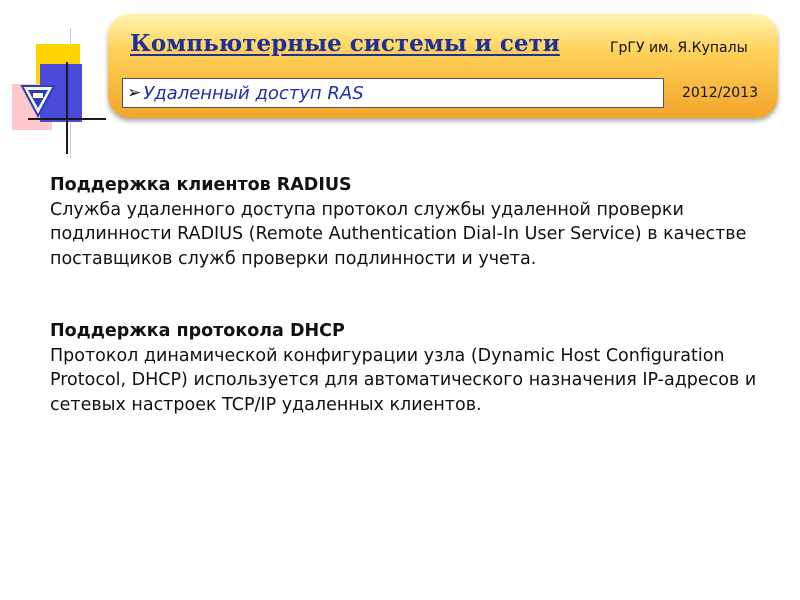  What do you see at coordinates (38, 101) in the screenshot?
I see `university-emblem-icon` at bounding box center [38, 101].